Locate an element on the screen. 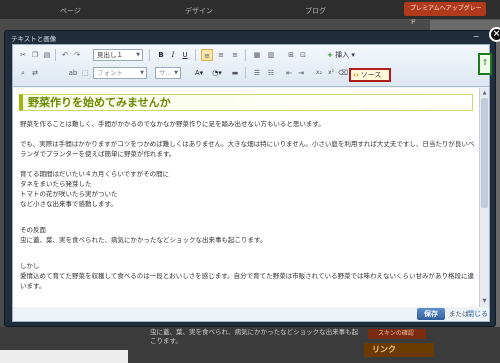 This screenshot has width=500, height=363. redo-icon: ↷ is located at coordinates (77, 55).